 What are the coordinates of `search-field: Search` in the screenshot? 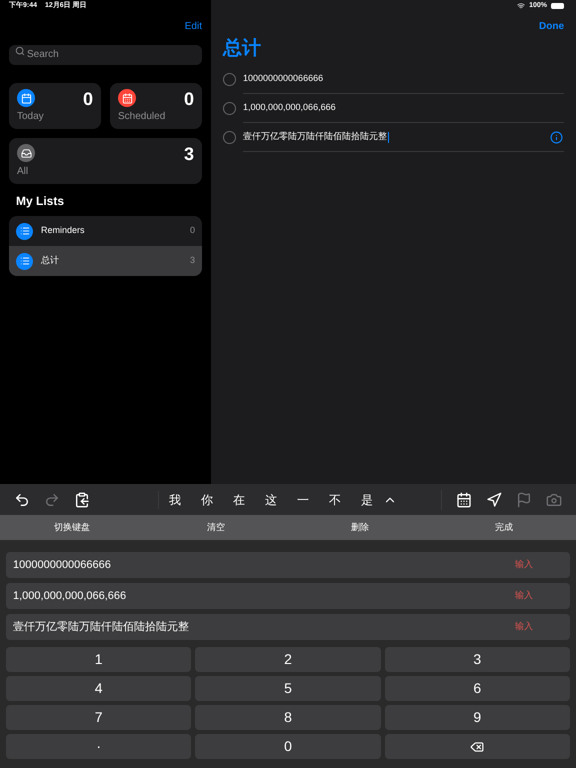 It's located at (105, 54).